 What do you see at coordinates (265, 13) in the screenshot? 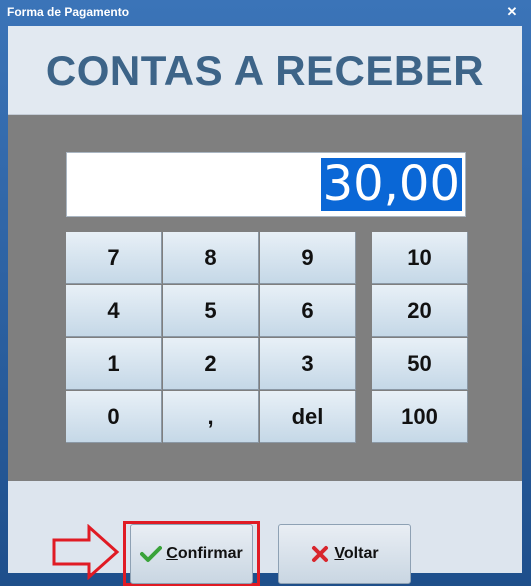
I see `title-bar: Forma de Pagamento ✕` at bounding box center [265, 13].